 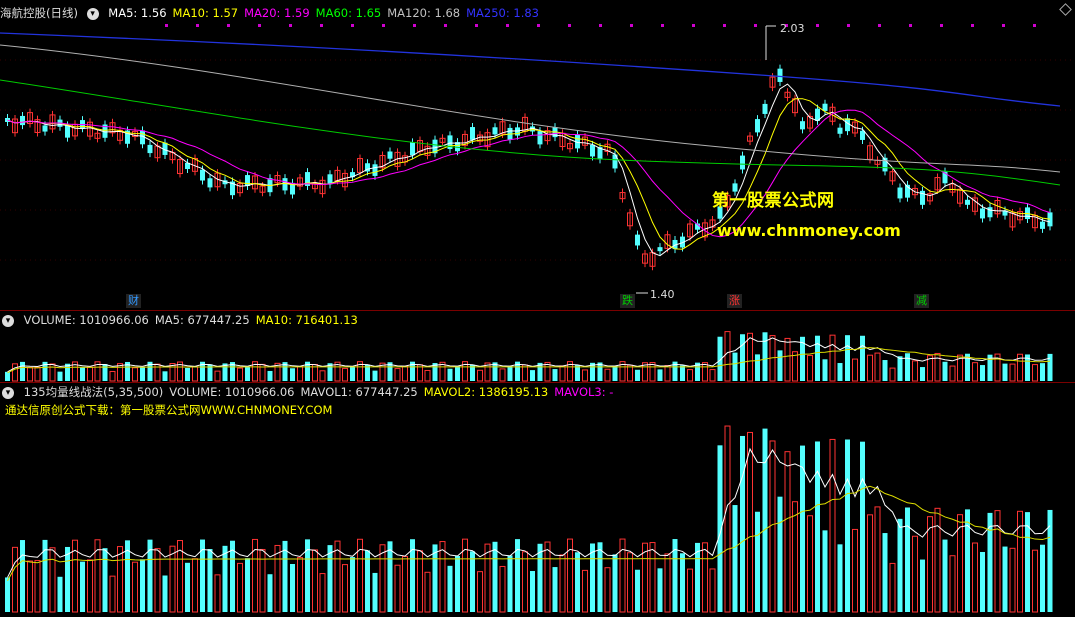 What do you see at coordinates (39, 13) in the screenshot?
I see `stock-title: 海航控股(日线)` at bounding box center [39, 13].